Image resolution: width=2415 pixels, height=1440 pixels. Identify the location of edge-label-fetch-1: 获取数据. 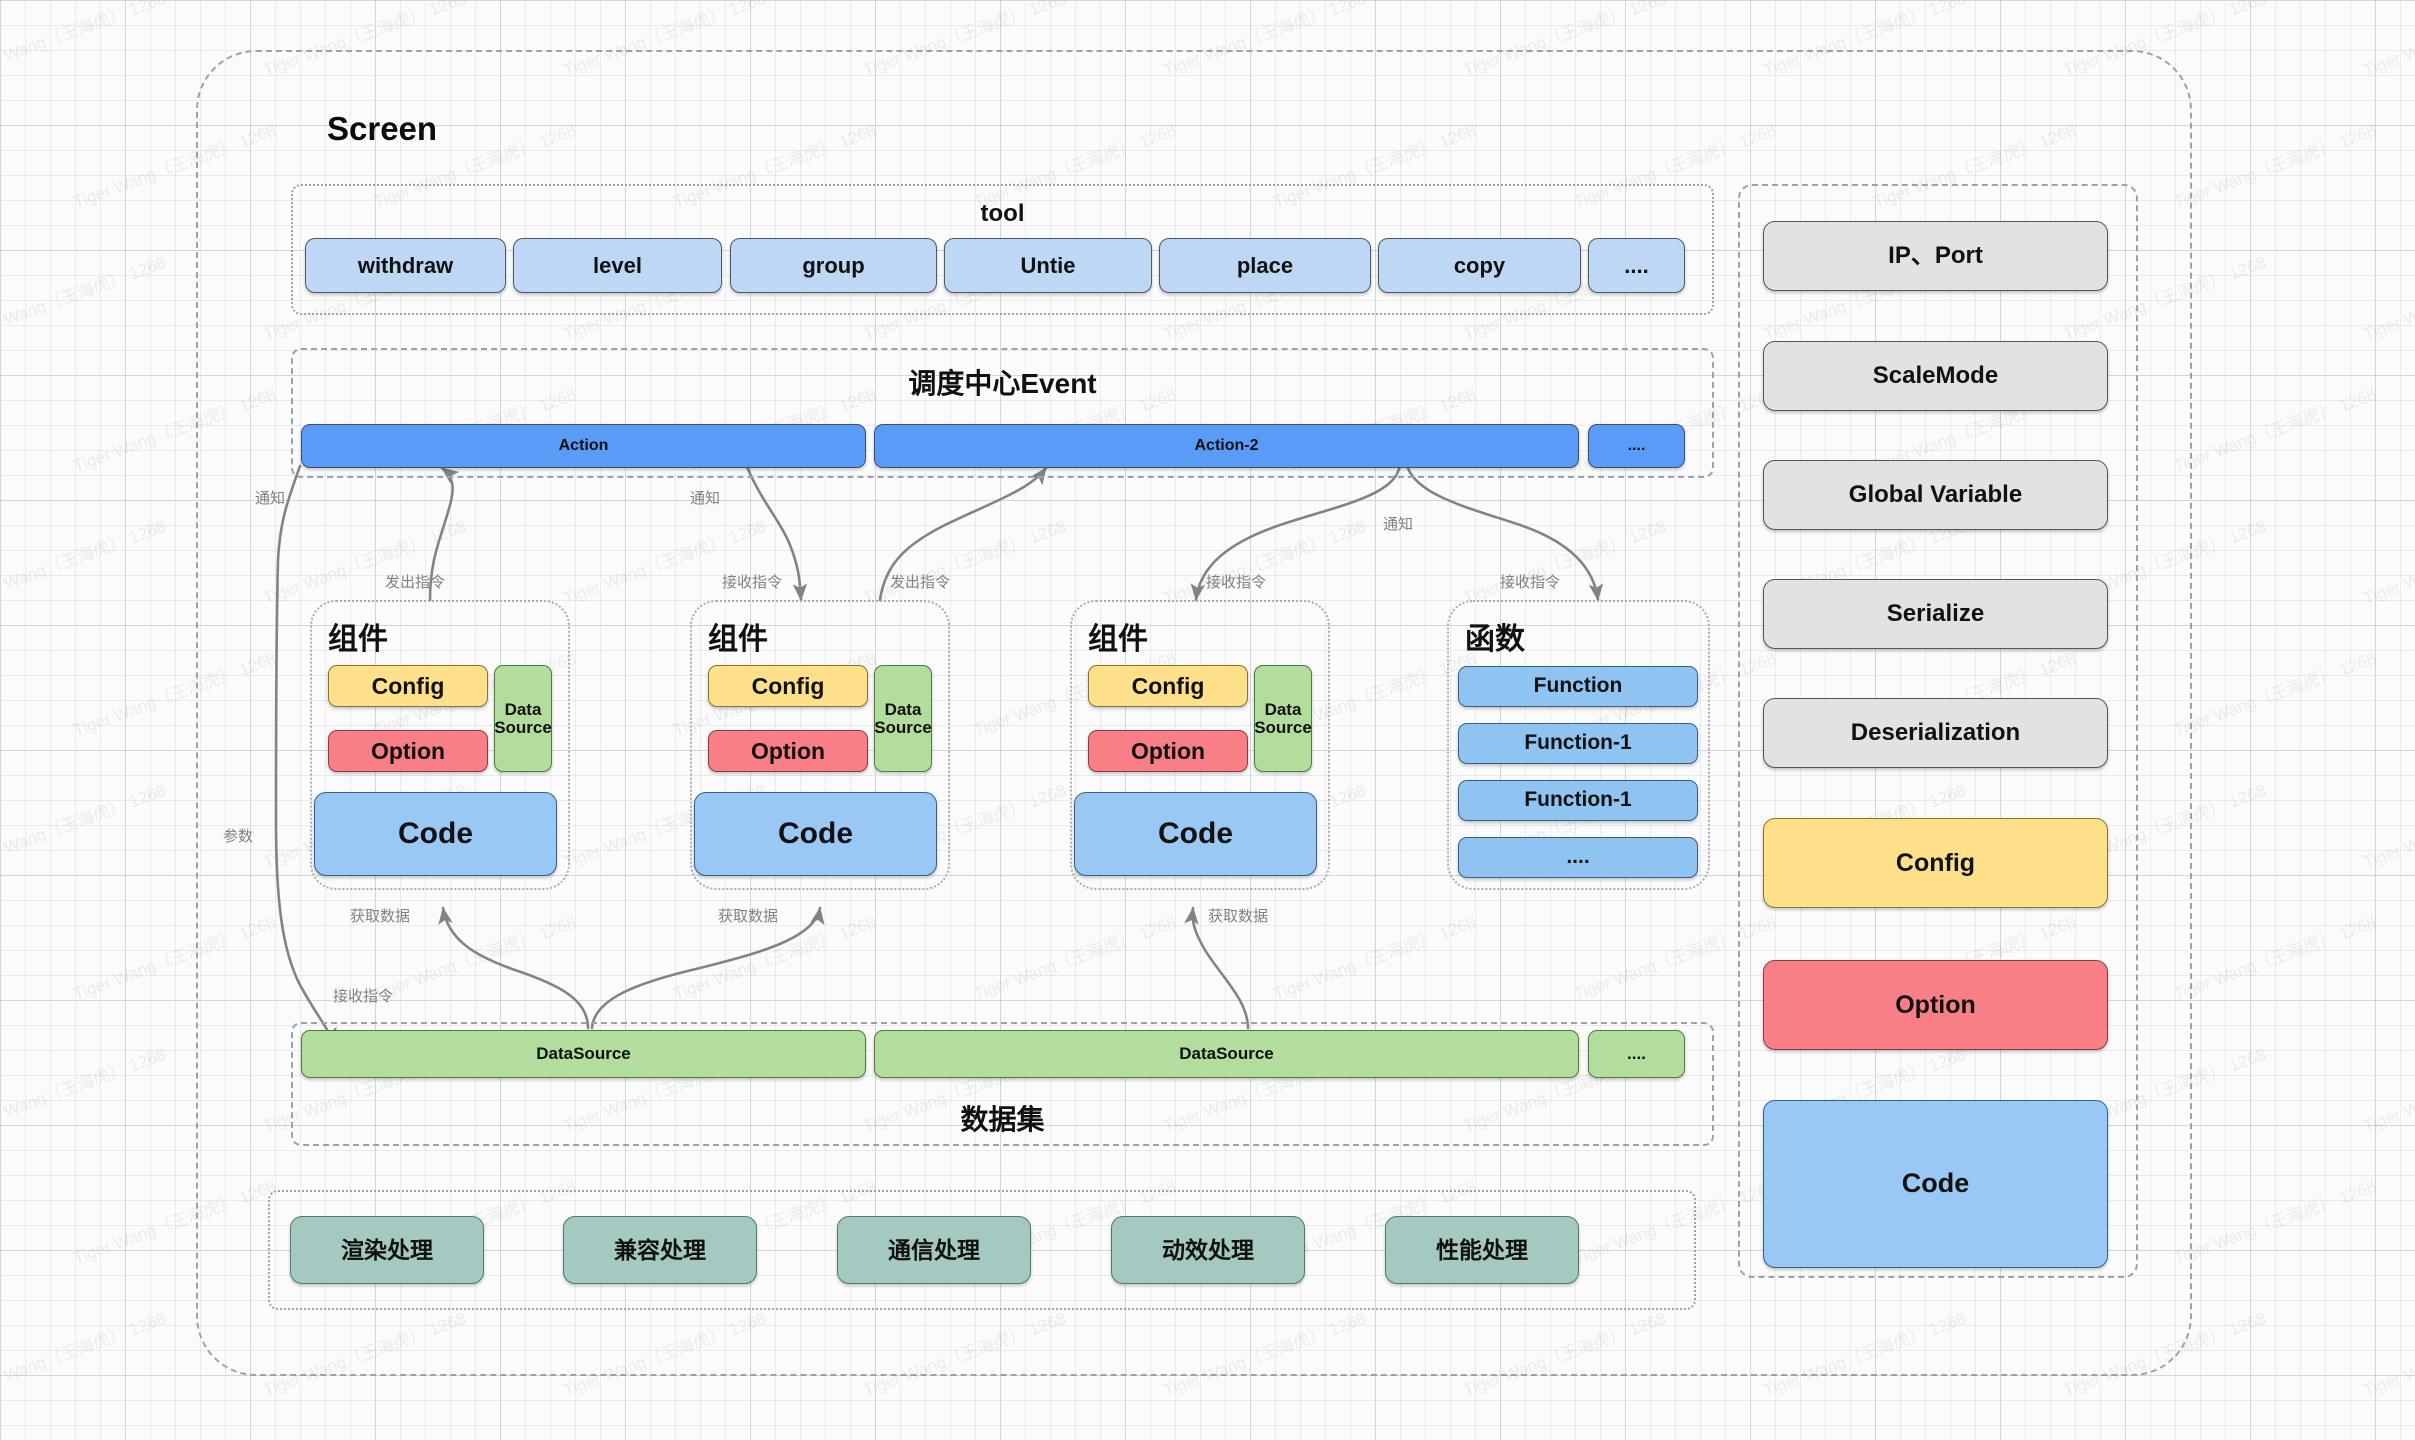
(380, 916).